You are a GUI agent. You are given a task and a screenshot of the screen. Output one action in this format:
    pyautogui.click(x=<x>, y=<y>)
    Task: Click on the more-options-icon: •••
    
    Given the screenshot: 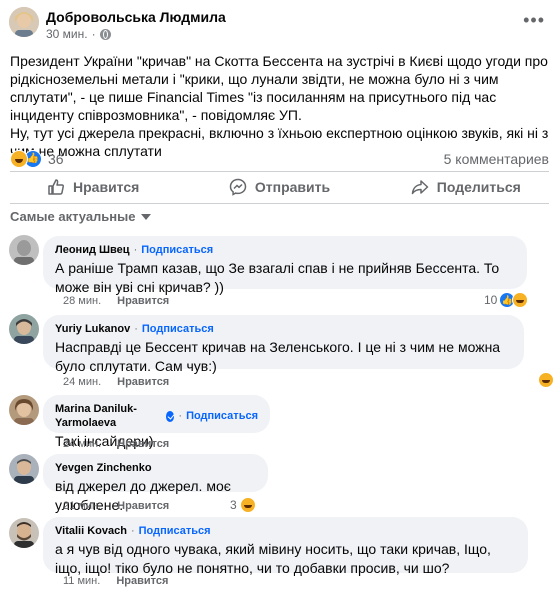 What is the action you would take?
    pyautogui.click(x=534, y=20)
    